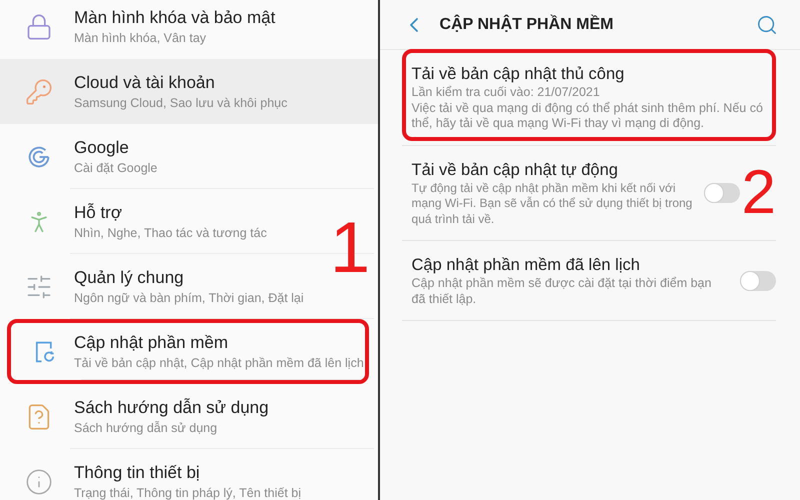 This screenshot has height=500, width=800. What do you see at coordinates (553, 203) in the screenshot?
I see `option-description: Tự động tải về cập nhật phần mềm khi kết nối với mạng Wi-Fi. Bạn sẽ vẫn có thể sử dụng thiết bị trong quá trình tải về.` at bounding box center [553, 203].